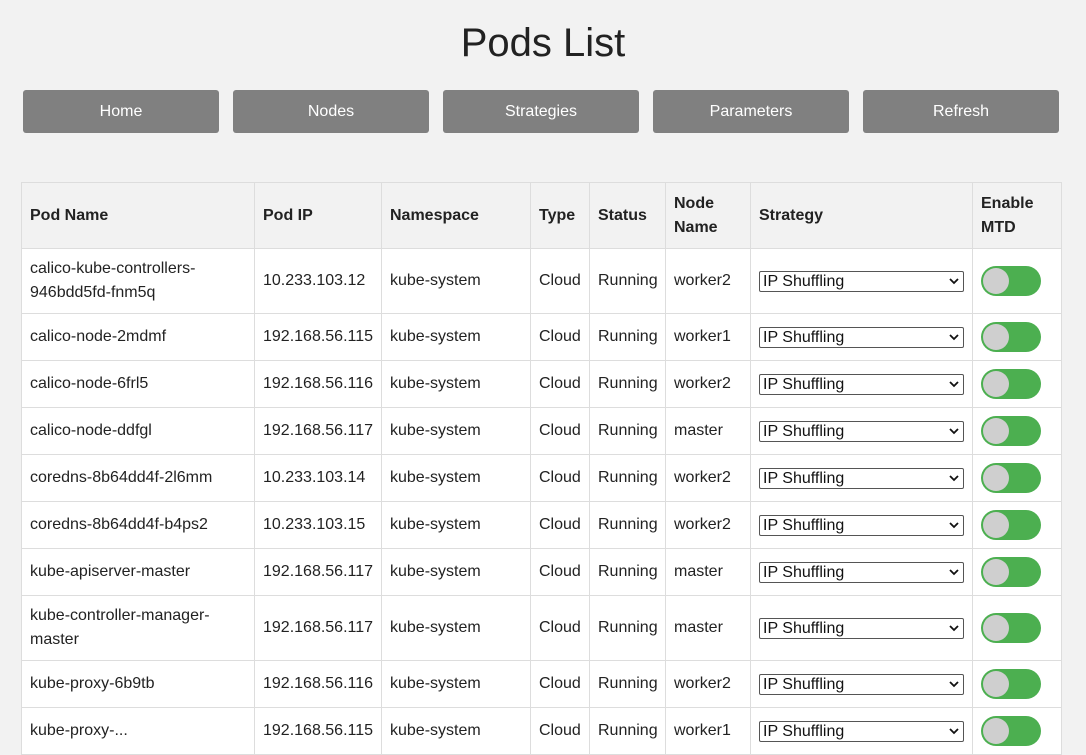 This screenshot has width=1086, height=755. What do you see at coordinates (121, 111) in the screenshot?
I see `home-button: Home` at bounding box center [121, 111].